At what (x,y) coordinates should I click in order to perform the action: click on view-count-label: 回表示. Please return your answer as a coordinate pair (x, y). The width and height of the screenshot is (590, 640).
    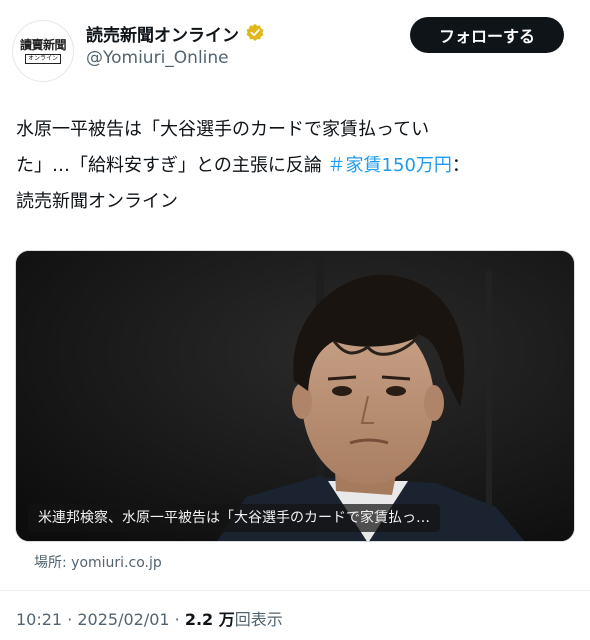
    Looking at the image, I should click on (258, 619).